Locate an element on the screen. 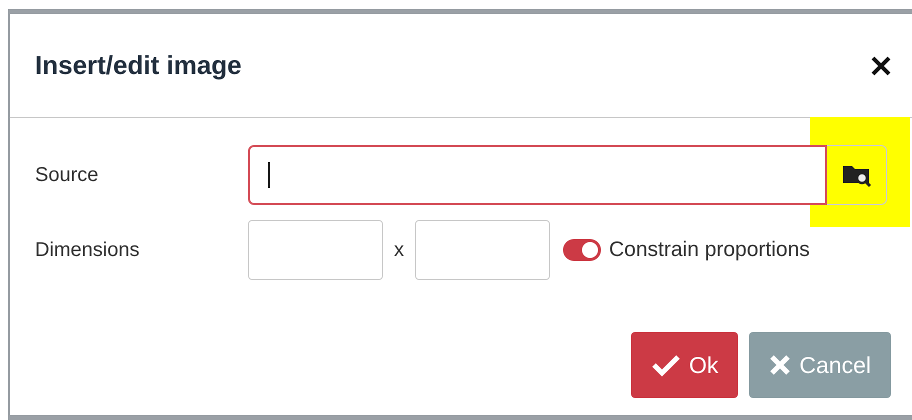 Image resolution: width=912 pixels, height=420 pixels. height-field is located at coordinates (482, 250).